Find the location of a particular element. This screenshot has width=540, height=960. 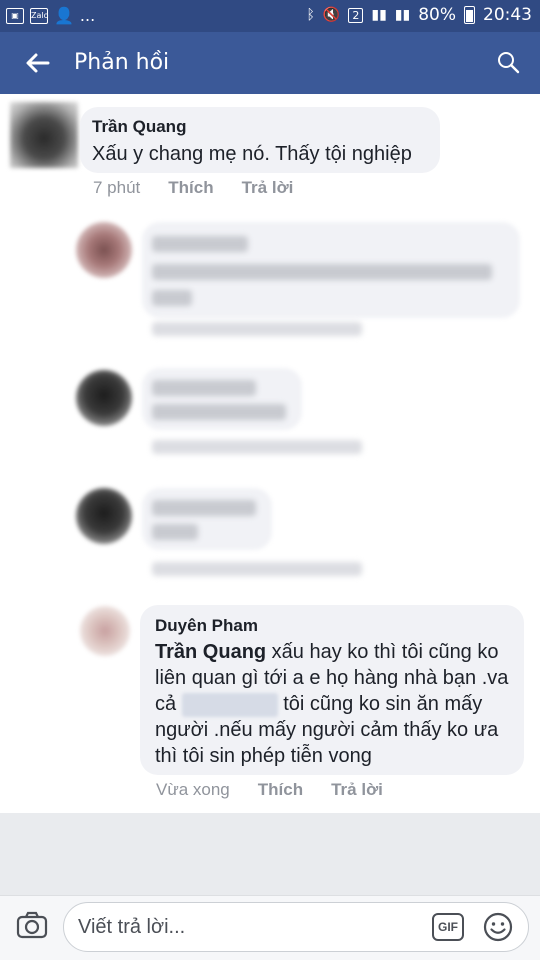

app-bar: Phản hồi is located at coordinates (270, 63).